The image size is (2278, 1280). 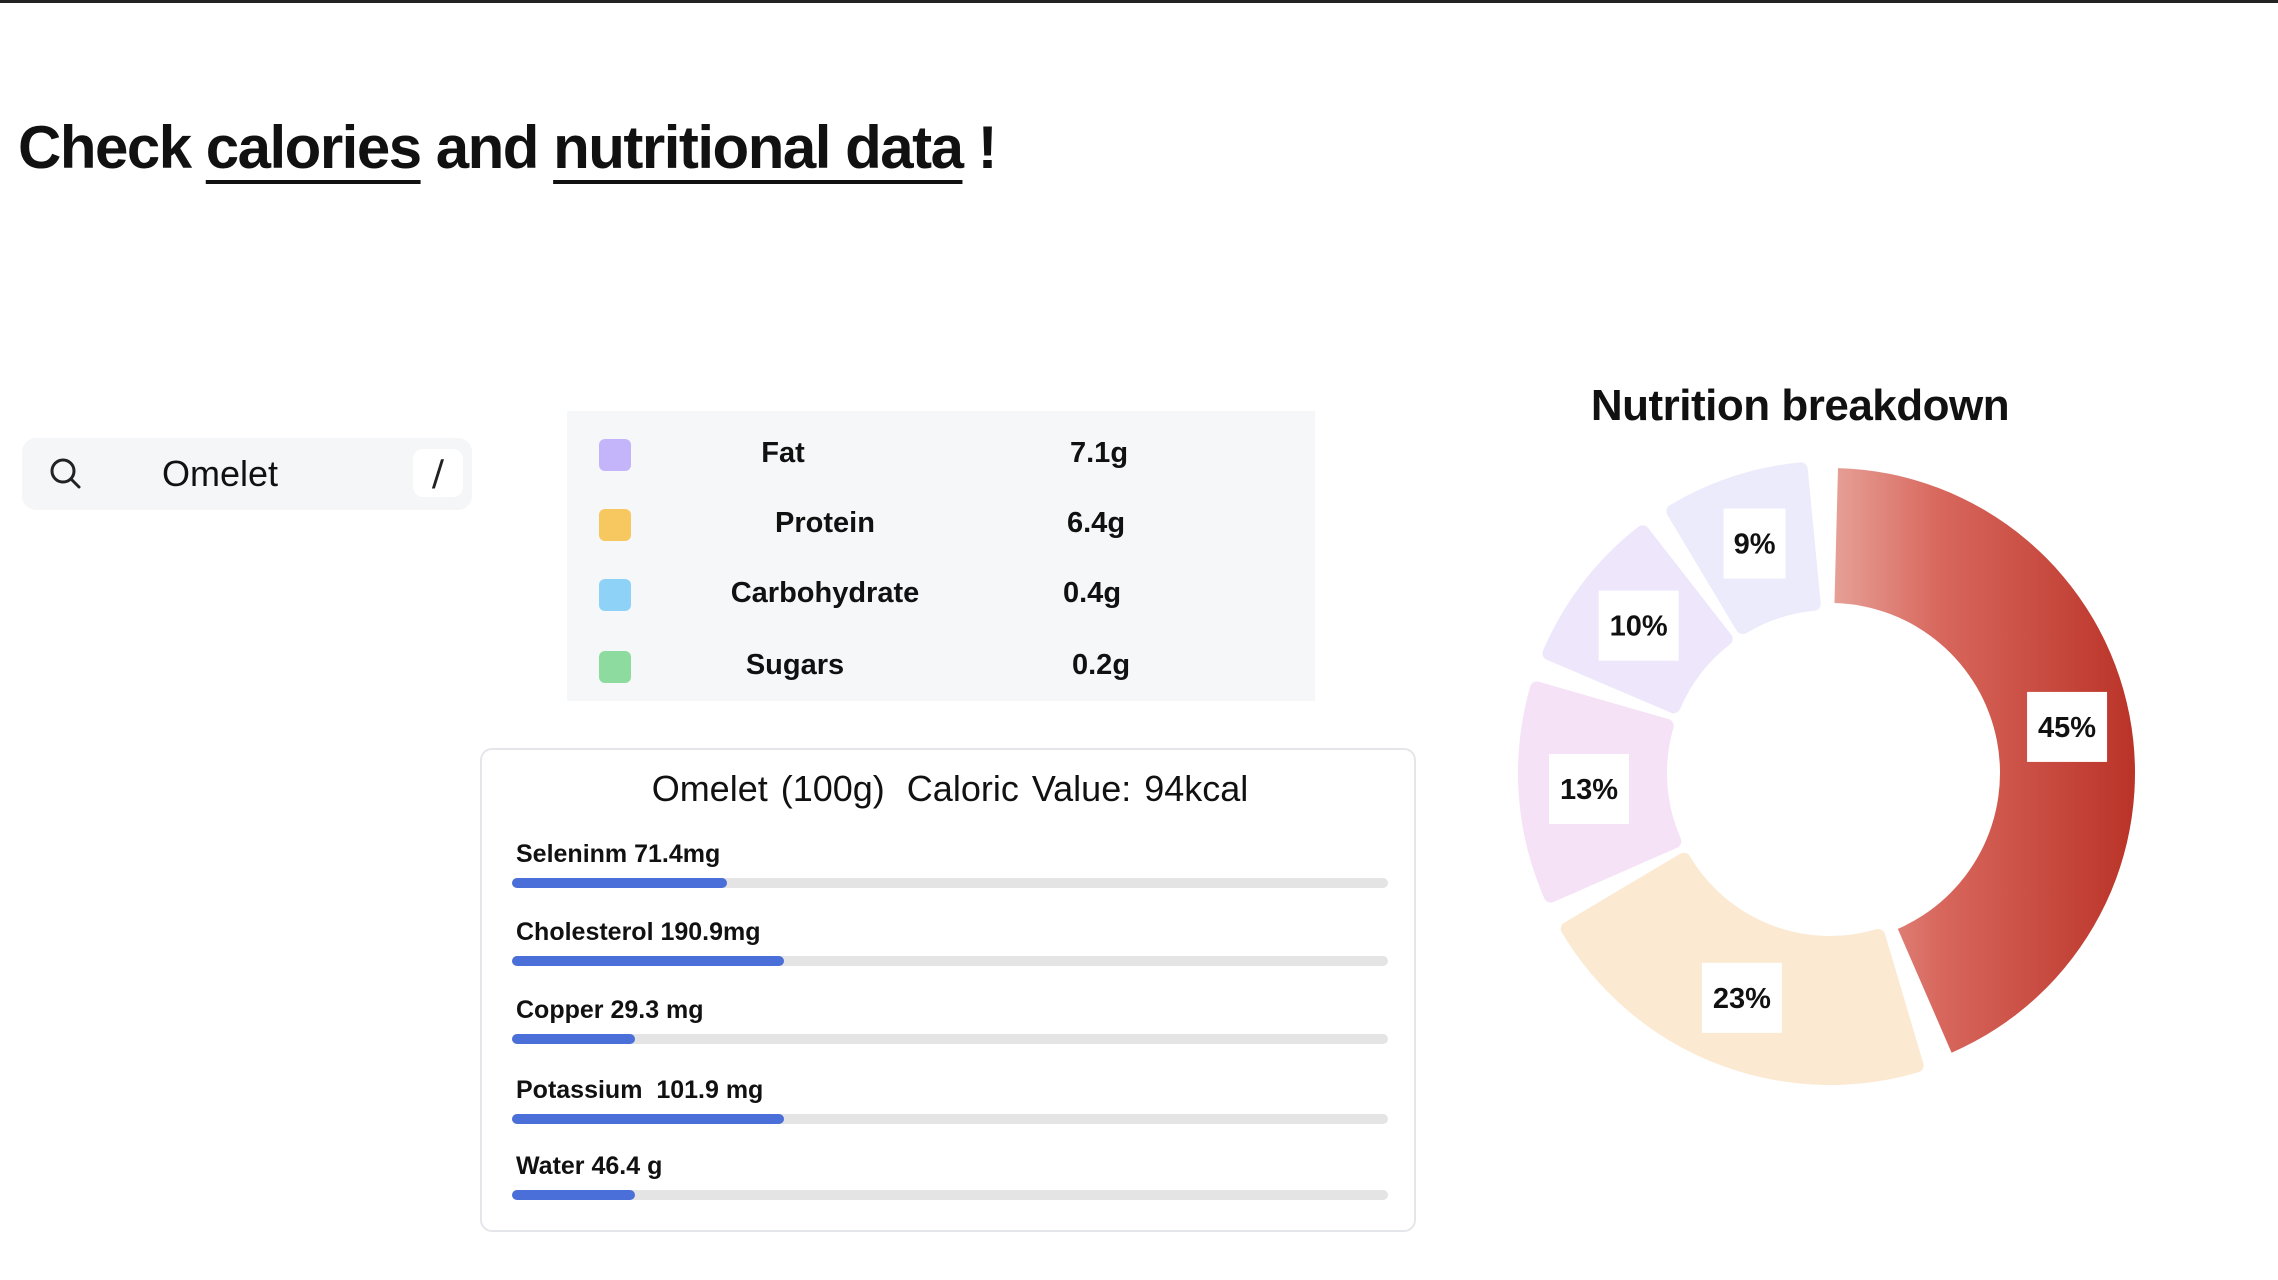 What do you see at coordinates (783, 453) in the screenshot?
I see `macro-name: Fat` at bounding box center [783, 453].